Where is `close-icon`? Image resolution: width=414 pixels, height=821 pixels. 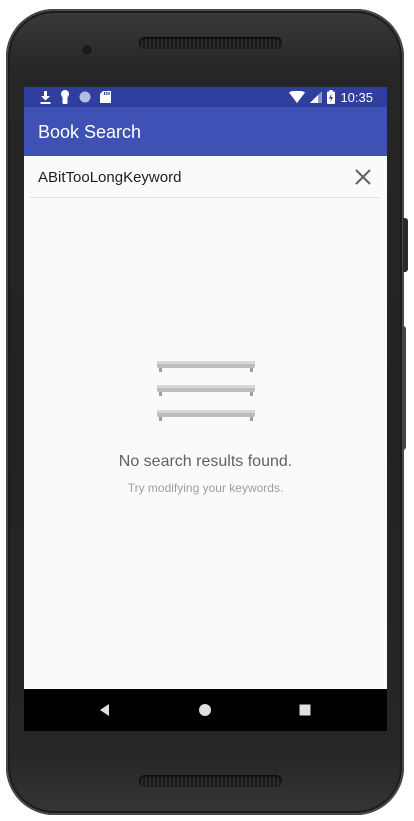 close-icon is located at coordinates (363, 177).